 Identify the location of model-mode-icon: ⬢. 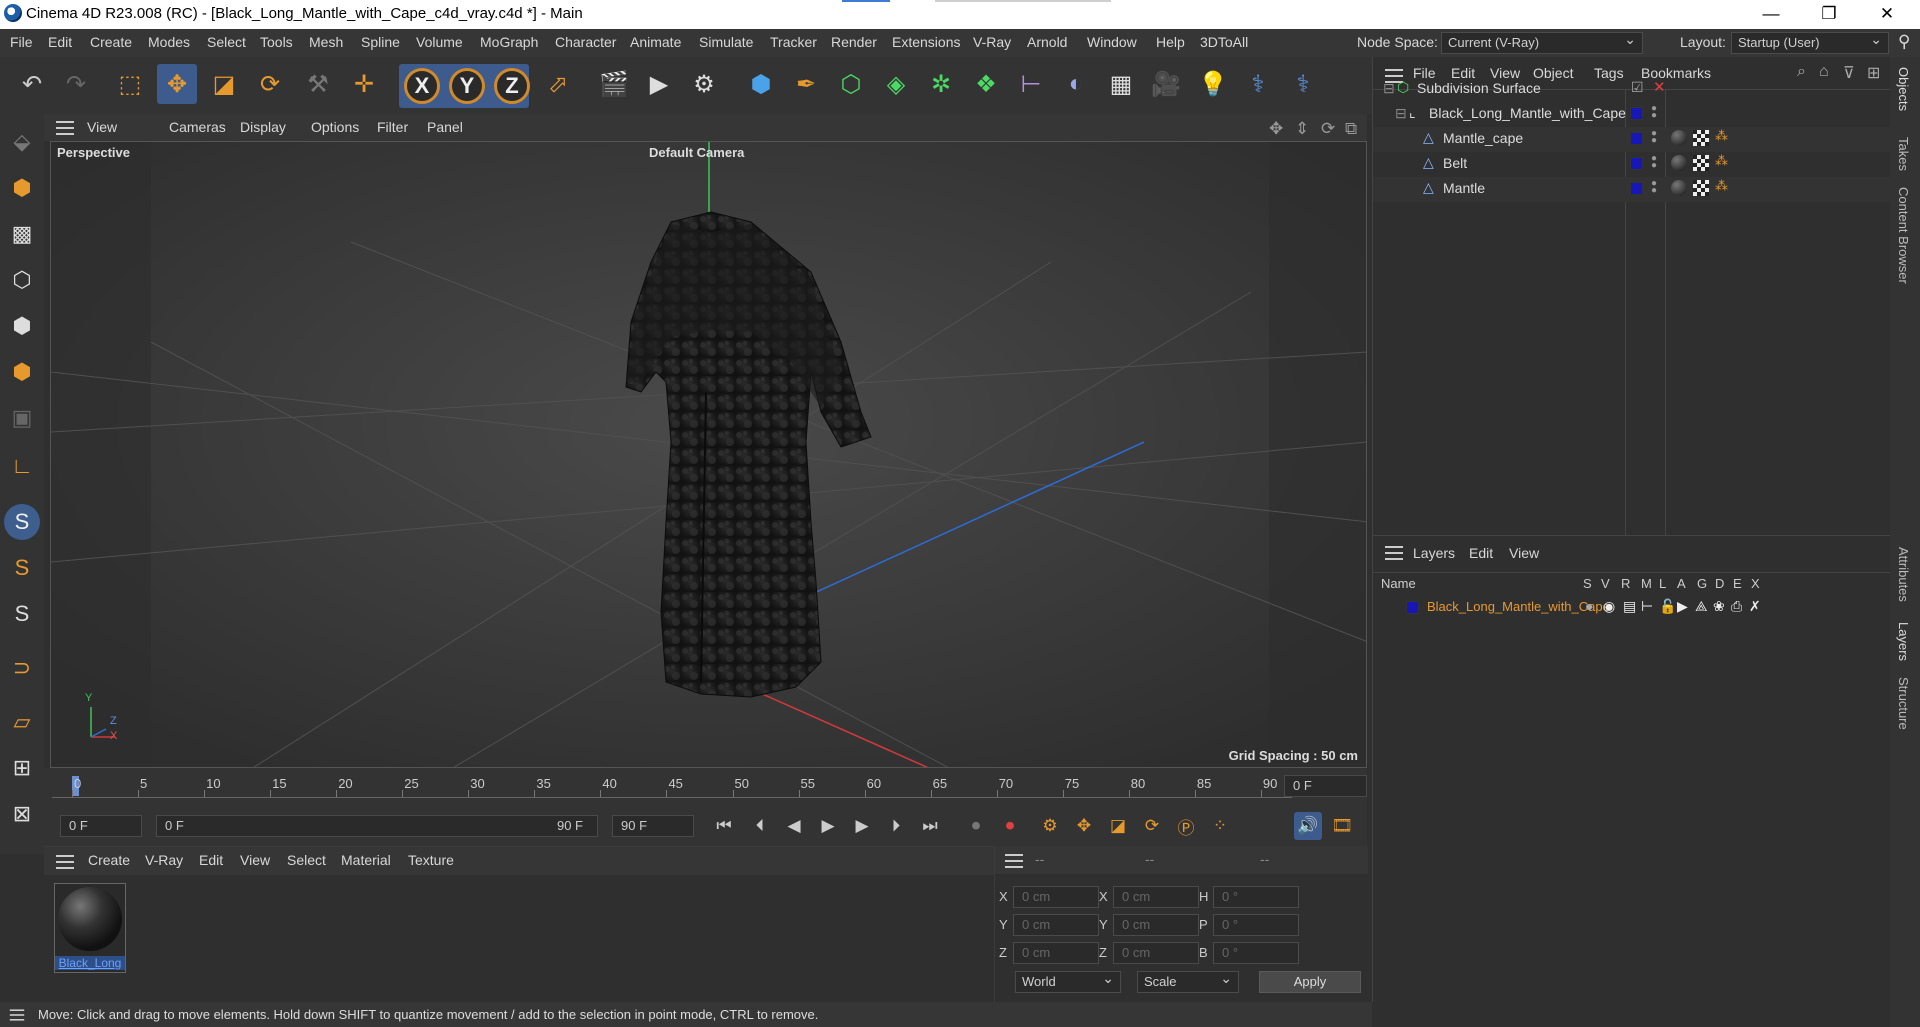
(22, 188).